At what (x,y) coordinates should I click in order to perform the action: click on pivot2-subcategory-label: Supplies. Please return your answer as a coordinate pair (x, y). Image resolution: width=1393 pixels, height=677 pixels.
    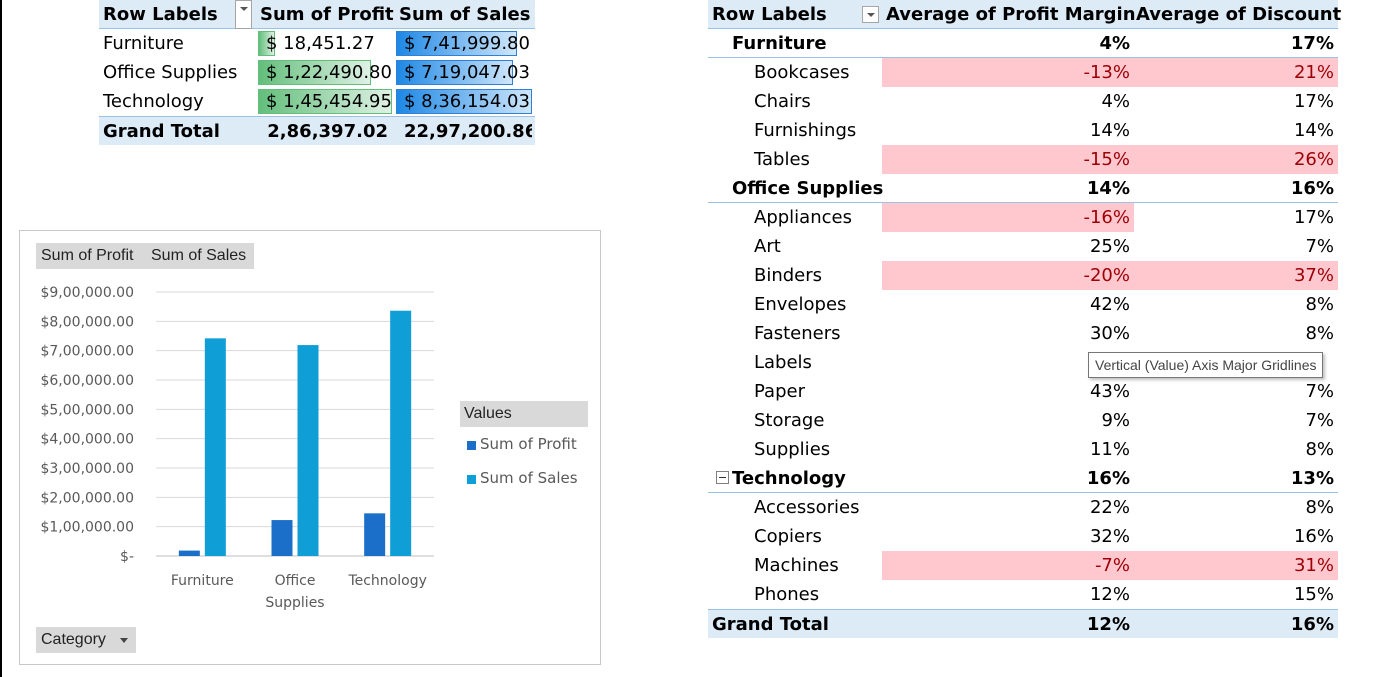
    Looking at the image, I should click on (792, 449).